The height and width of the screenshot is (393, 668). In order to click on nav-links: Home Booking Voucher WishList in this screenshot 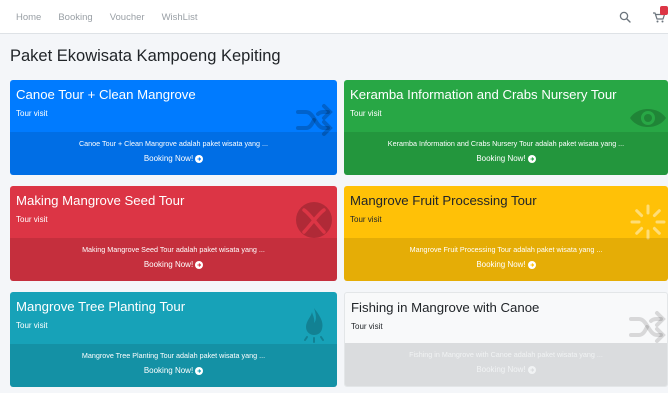, I will do `click(115, 17)`.